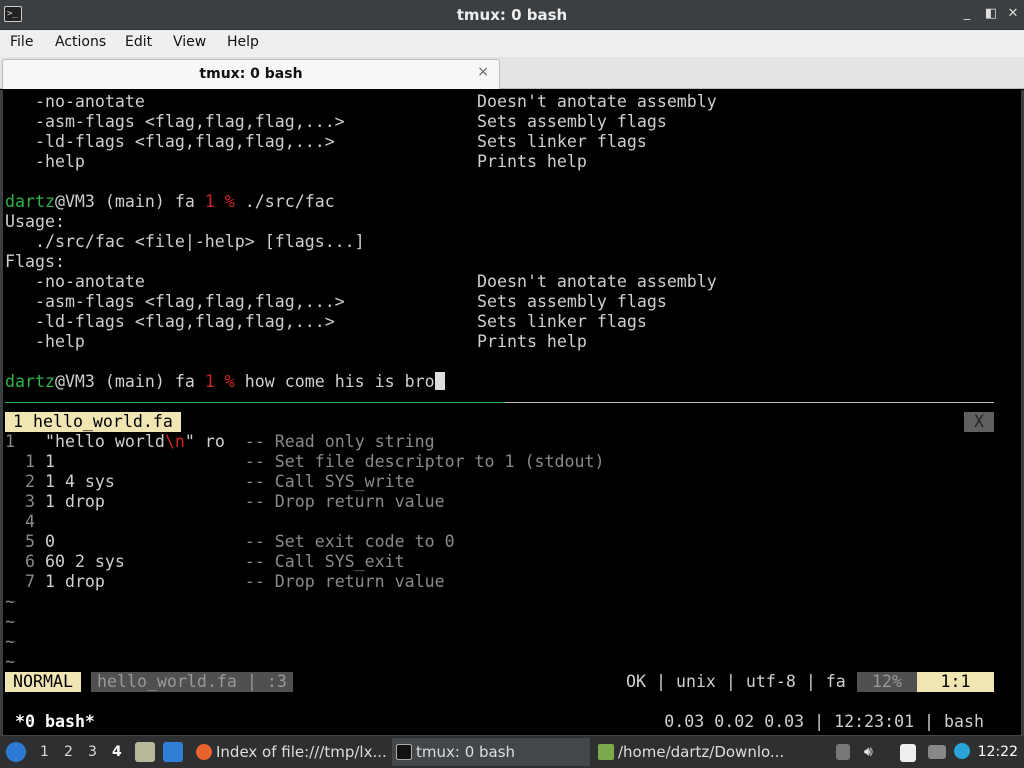 The height and width of the screenshot is (768, 1024). What do you see at coordinates (21, 42) in the screenshot?
I see `menu-file: File` at bounding box center [21, 42].